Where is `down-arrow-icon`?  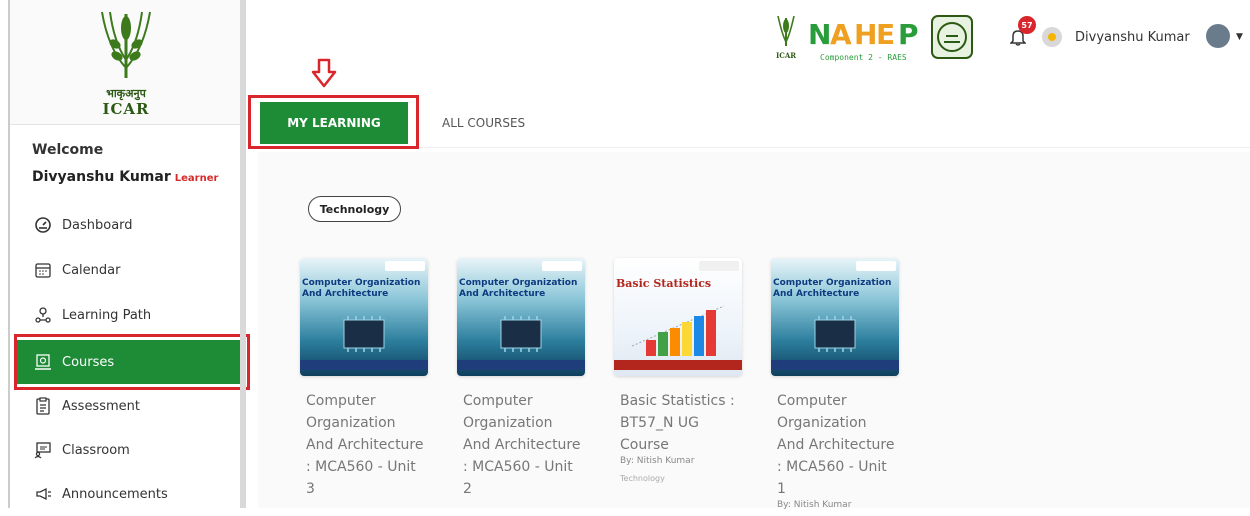
down-arrow-icon is located at coordinates (324, 75).